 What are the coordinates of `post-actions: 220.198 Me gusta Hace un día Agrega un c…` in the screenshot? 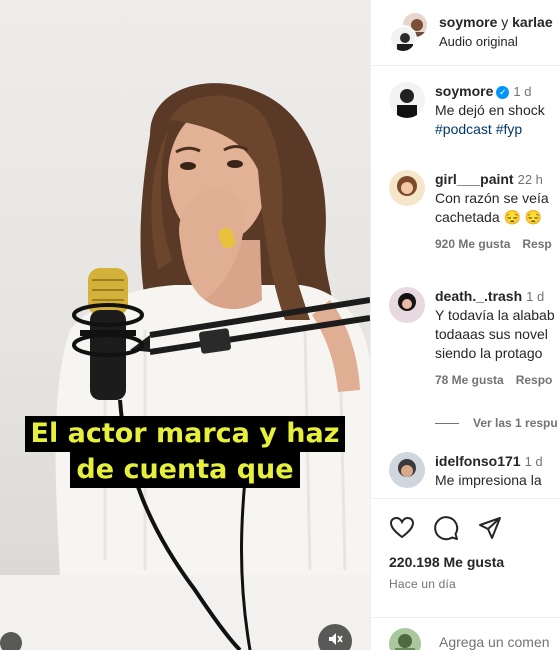 It's located at (465, 574).